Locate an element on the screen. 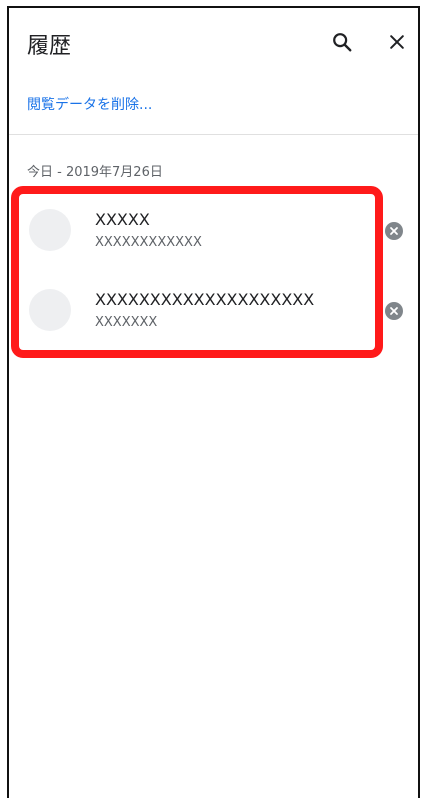  close-button is located at coordinates (397, 42).